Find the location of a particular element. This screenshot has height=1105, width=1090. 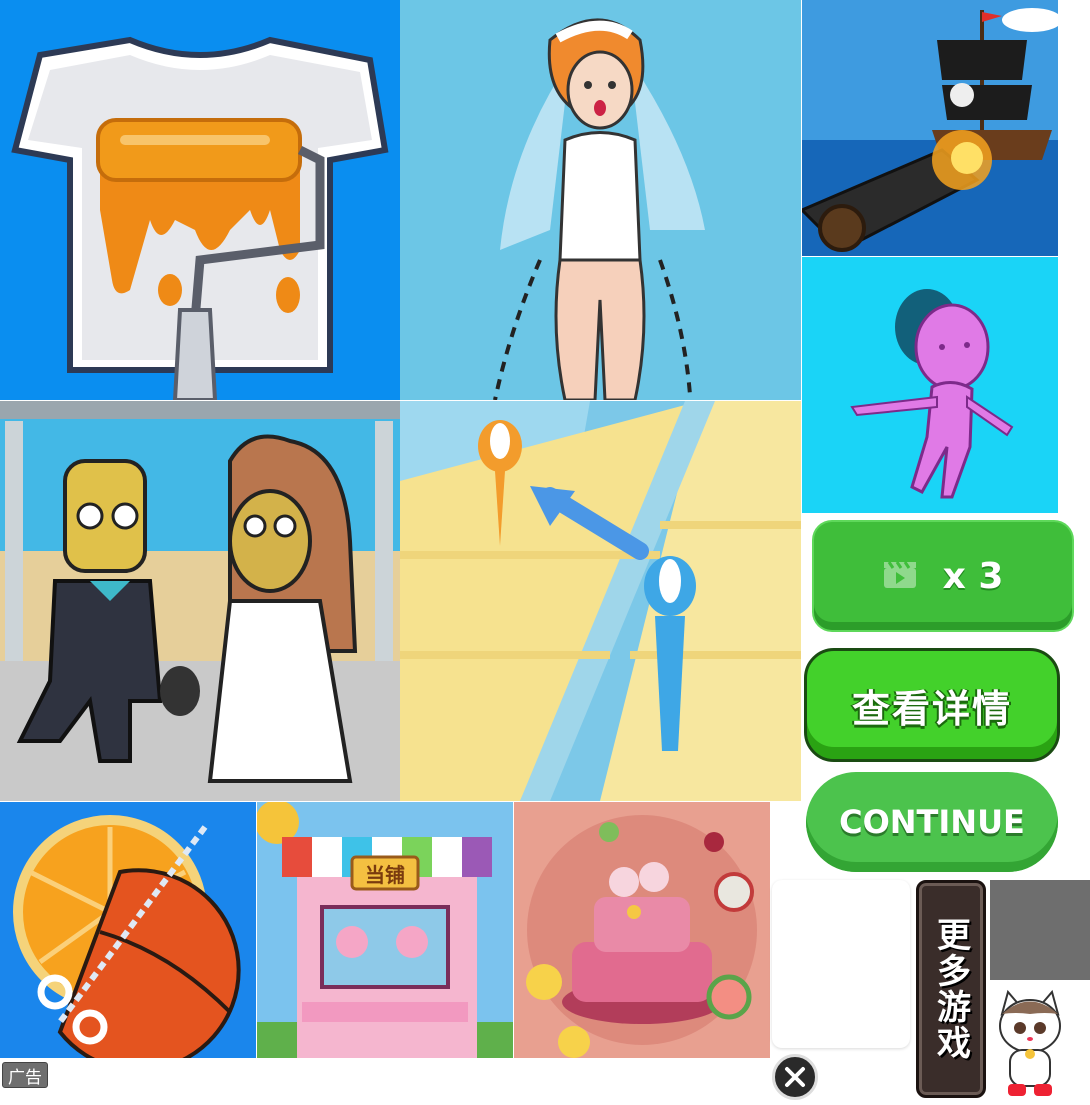

runner-art is located at coordinates (600, 601).